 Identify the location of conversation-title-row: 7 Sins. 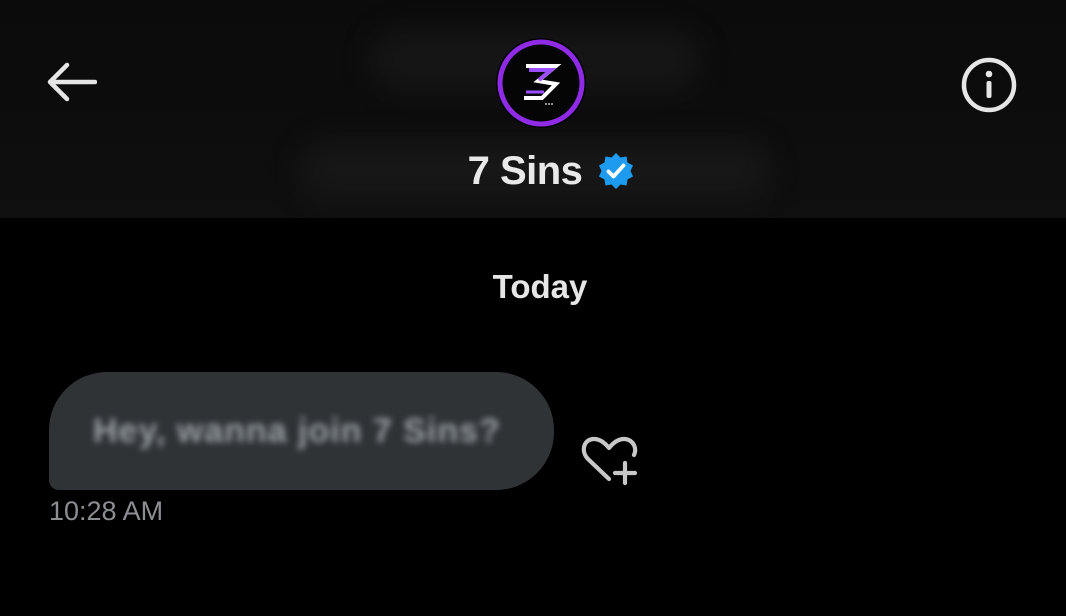
(533, 171).